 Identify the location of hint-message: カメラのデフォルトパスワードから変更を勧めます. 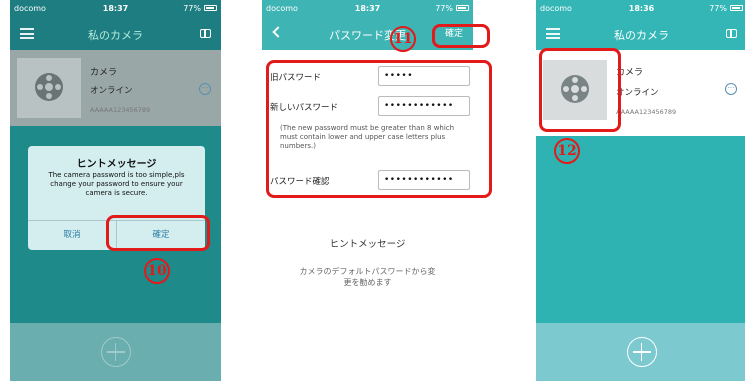
(367, 277).